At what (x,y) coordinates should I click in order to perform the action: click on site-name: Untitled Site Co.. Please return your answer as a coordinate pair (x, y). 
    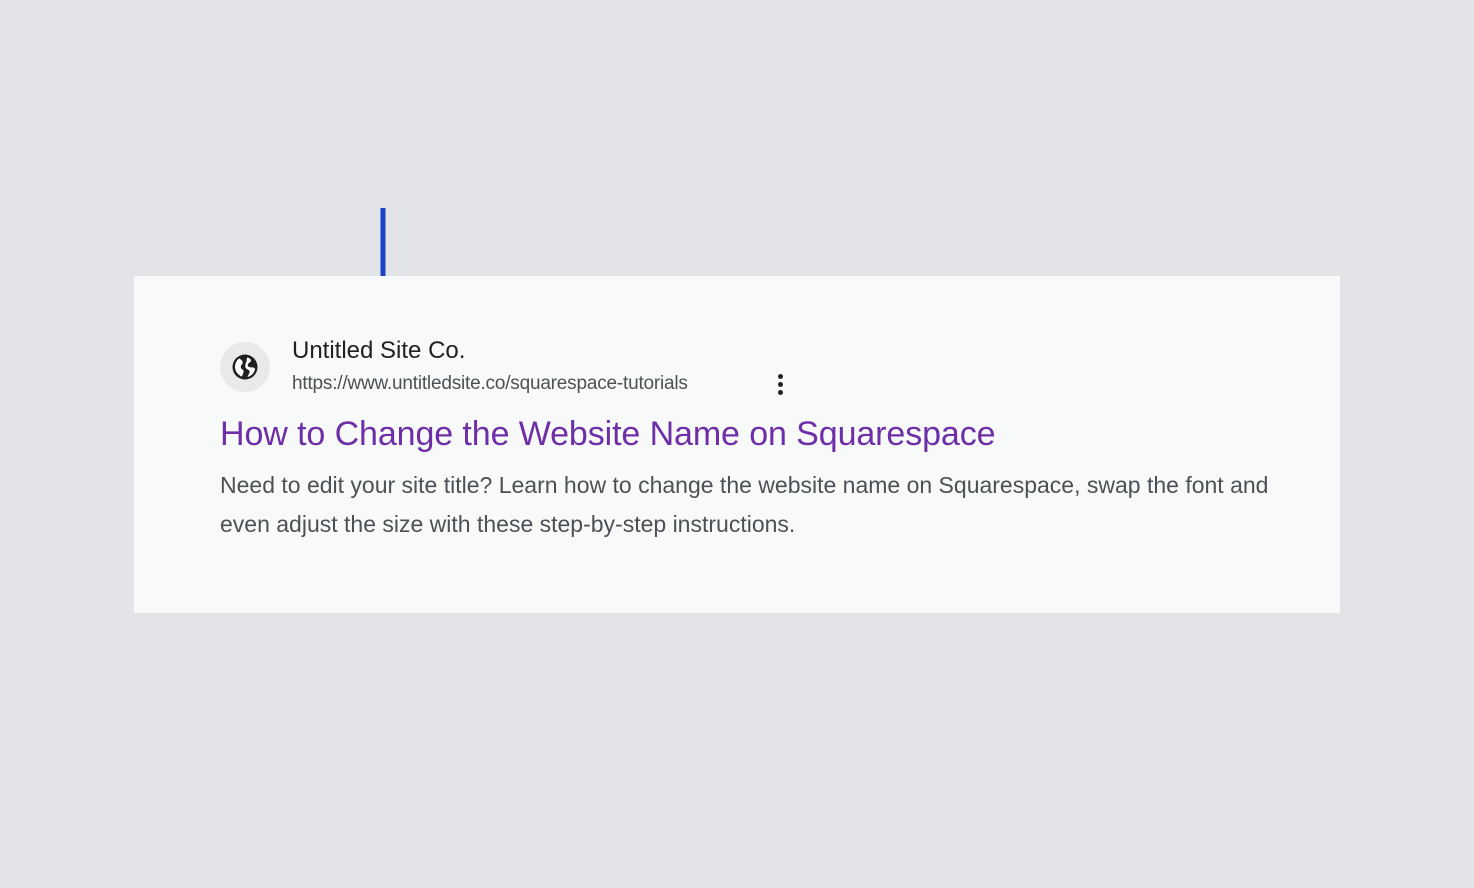
    Looking at the image, I should click on (379, 350).